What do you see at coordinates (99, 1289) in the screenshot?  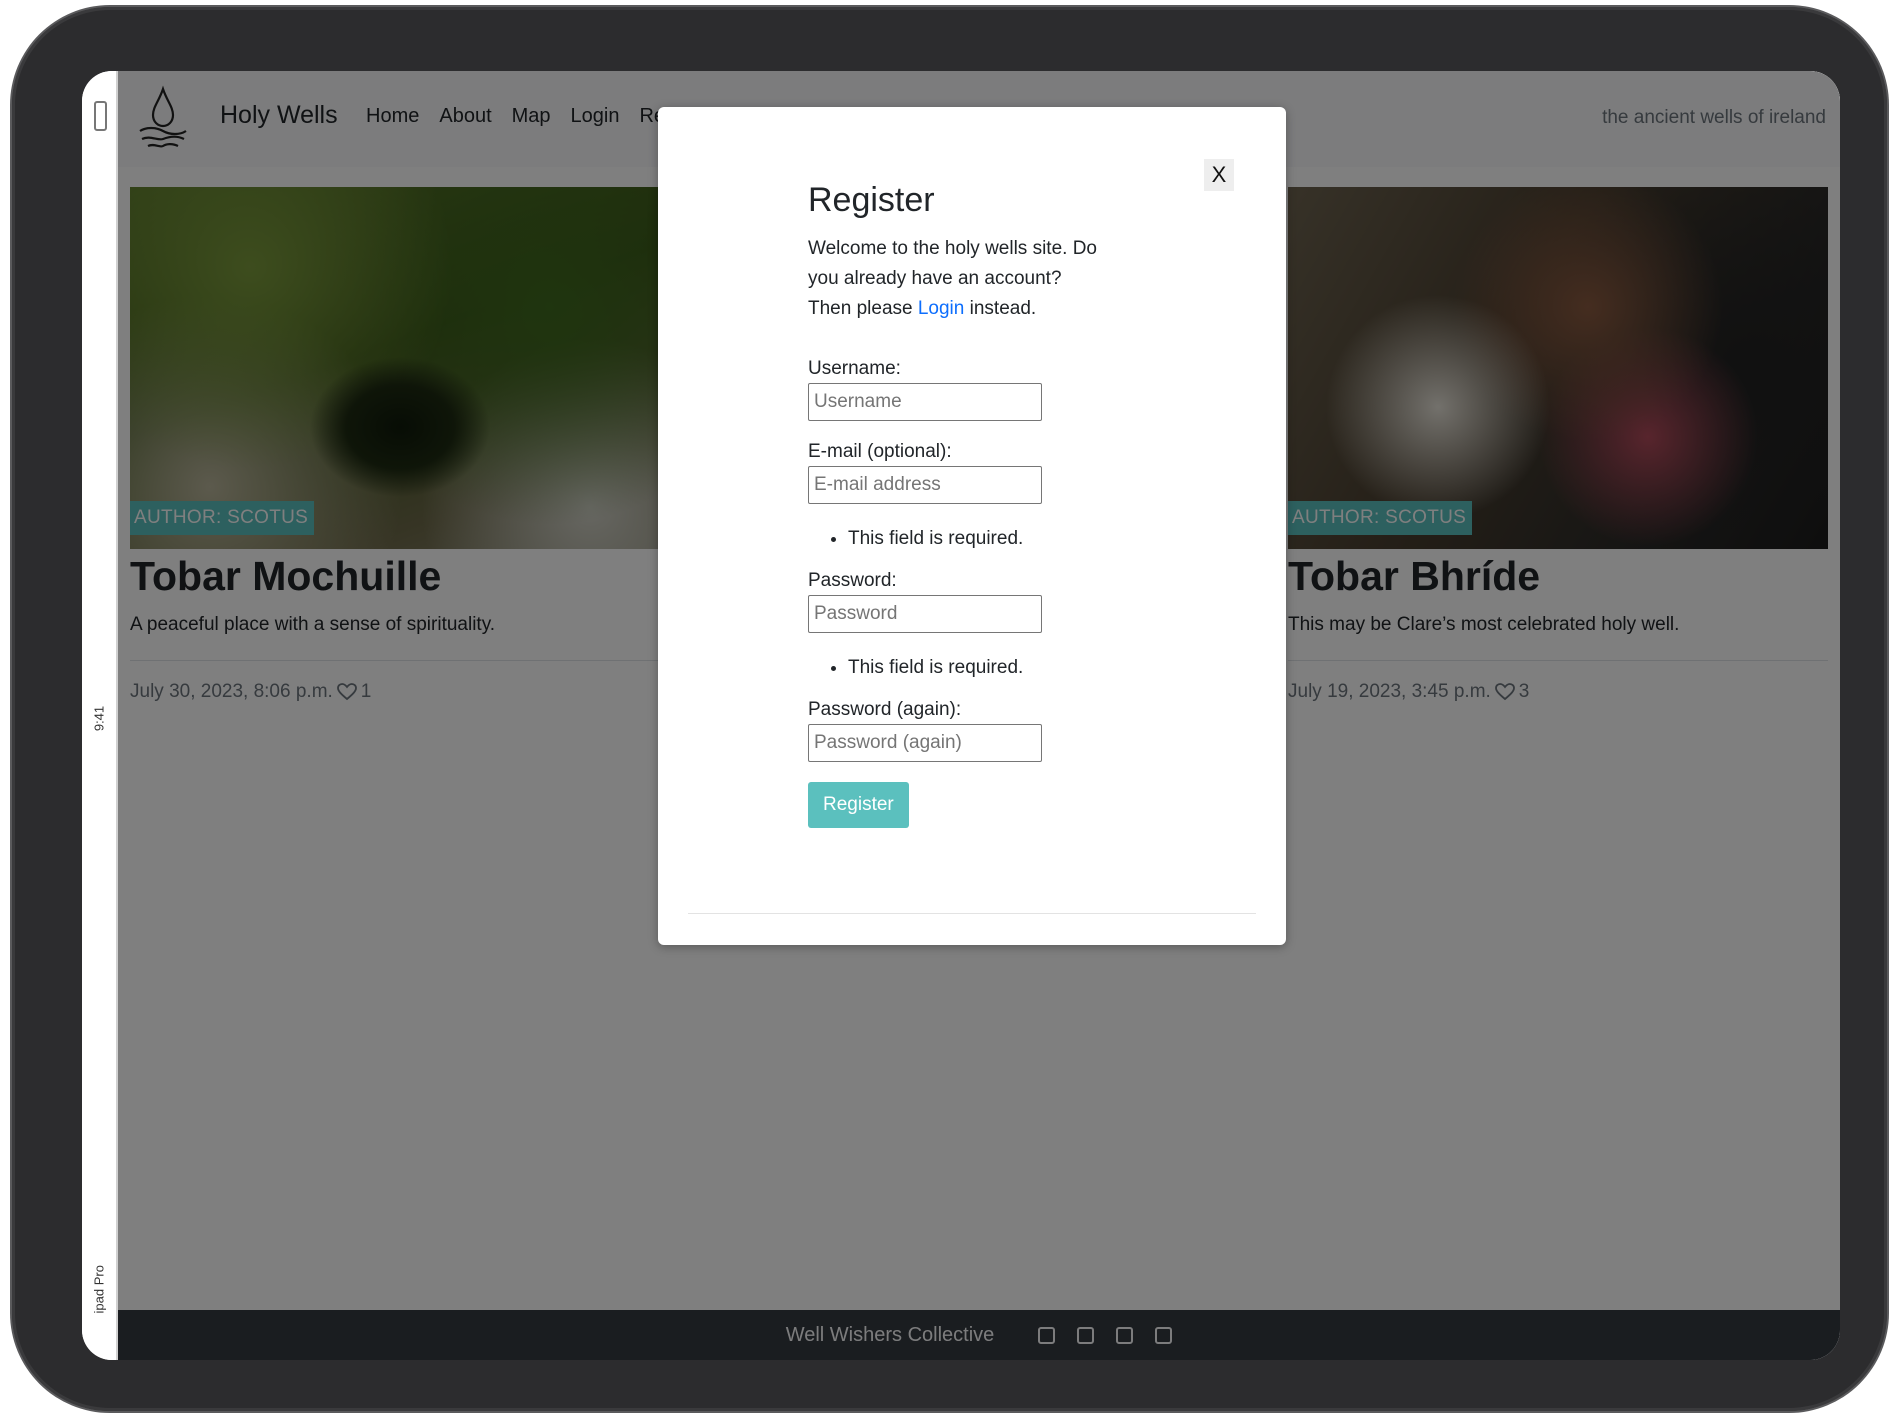 I see `device-label: ipad Pro` at bounding box center [99, 1289].